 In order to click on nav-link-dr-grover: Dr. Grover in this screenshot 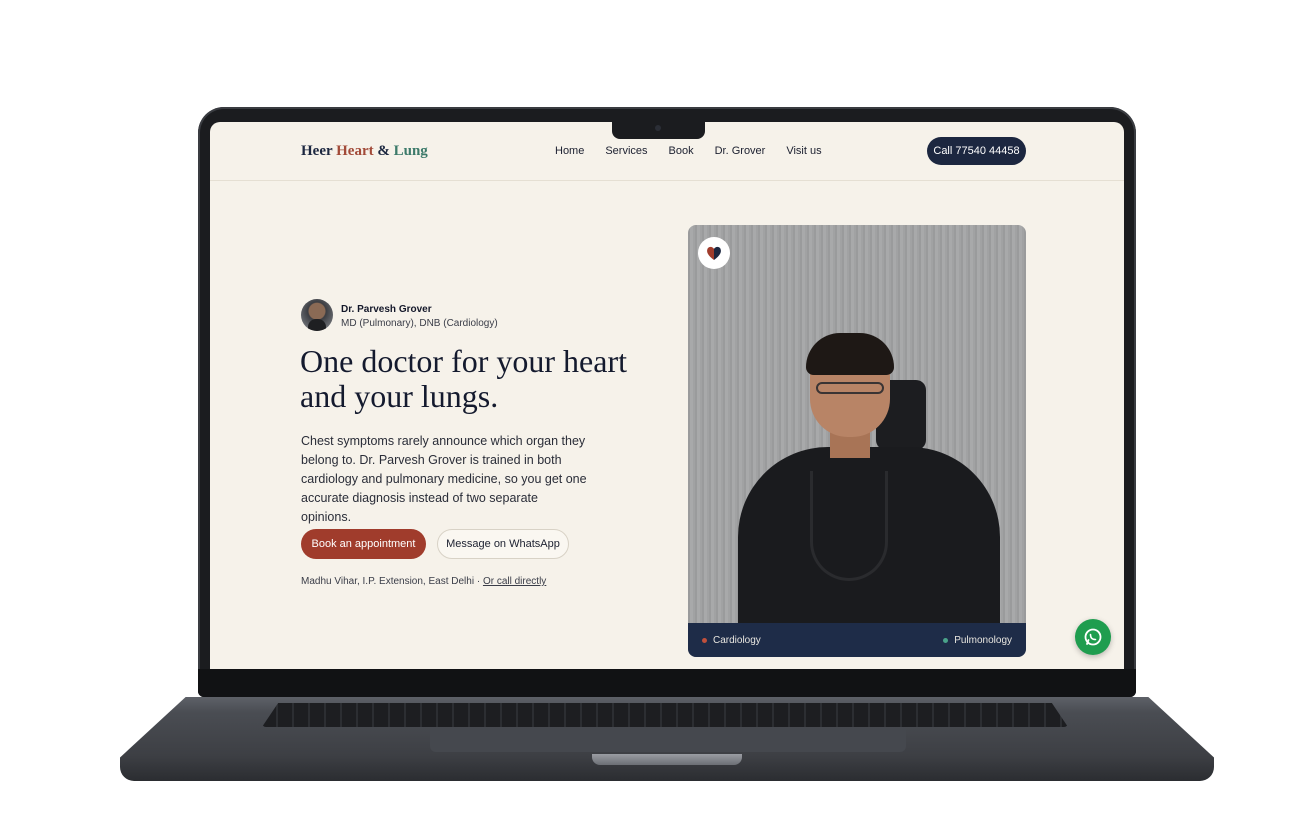, I will do `click(740, 151)`.